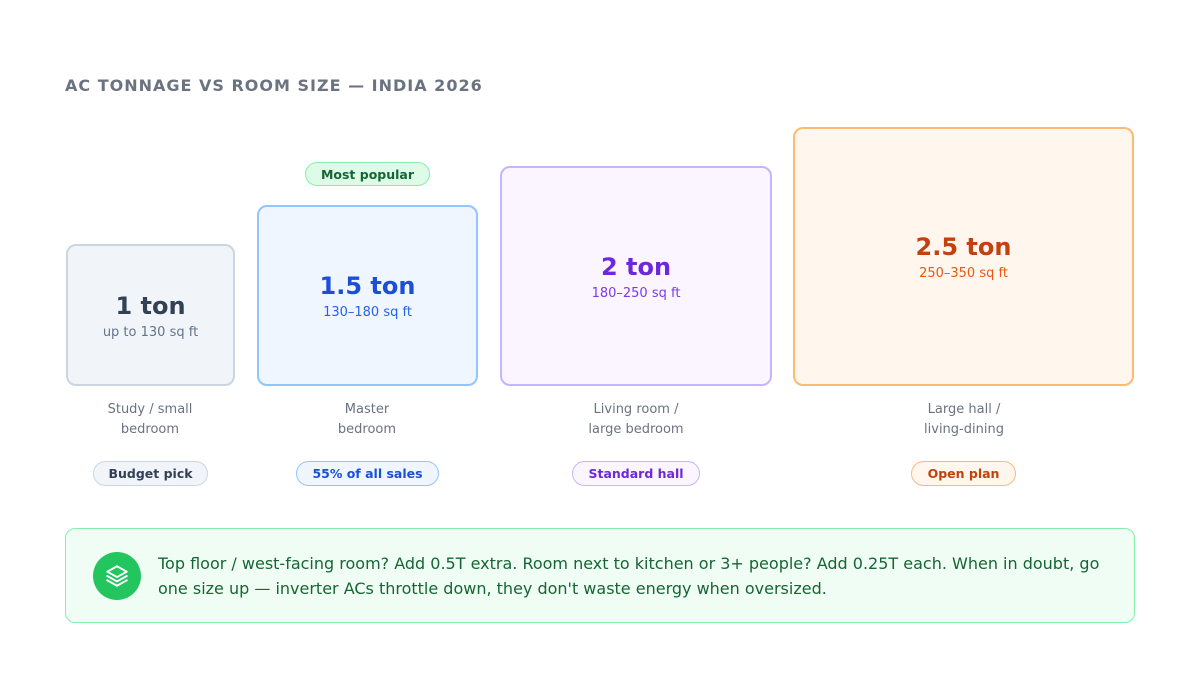 Image resolution: width=1200 pixels, height=699 pixels. Describe the element at coordinates (117, 576) in the screenshot. I see `layers-icon` at that location.